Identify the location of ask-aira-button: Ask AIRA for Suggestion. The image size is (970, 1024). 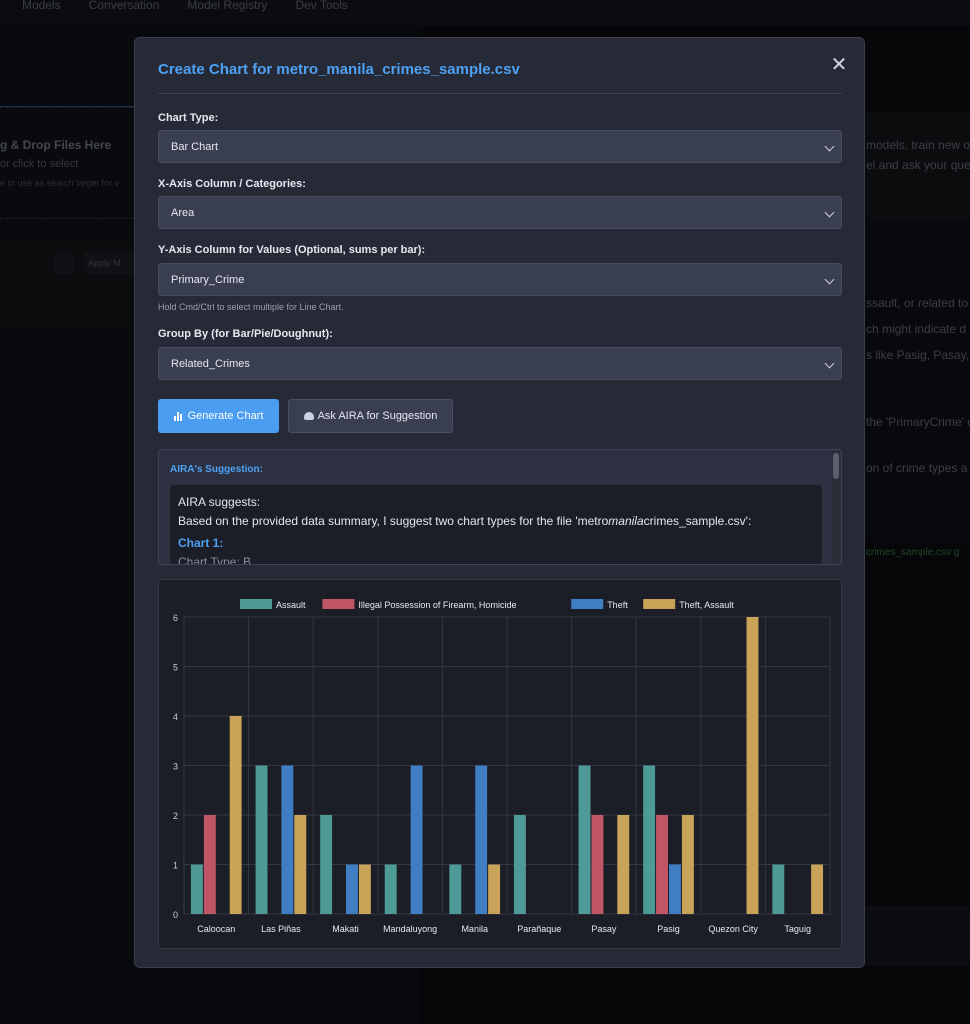
(370, 416).